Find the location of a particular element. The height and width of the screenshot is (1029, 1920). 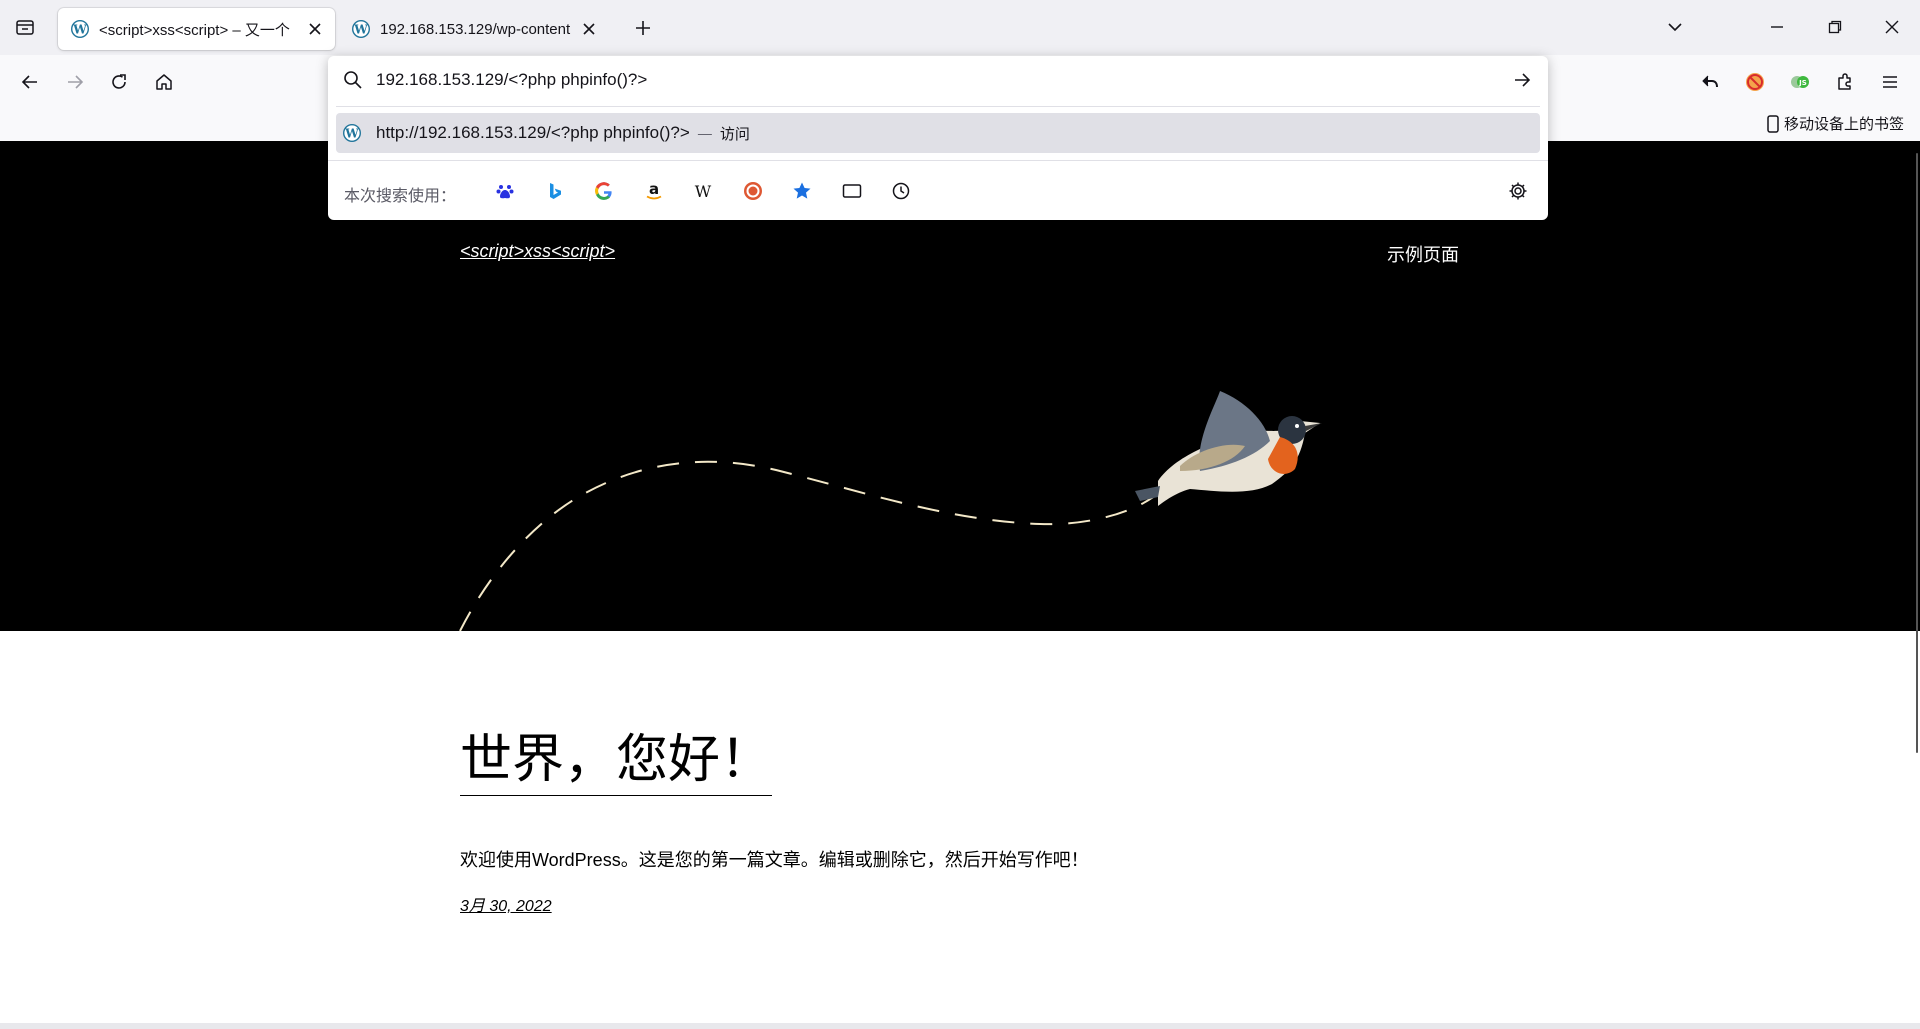

list-all-tabs-button is located at coordinates (1675, 27).